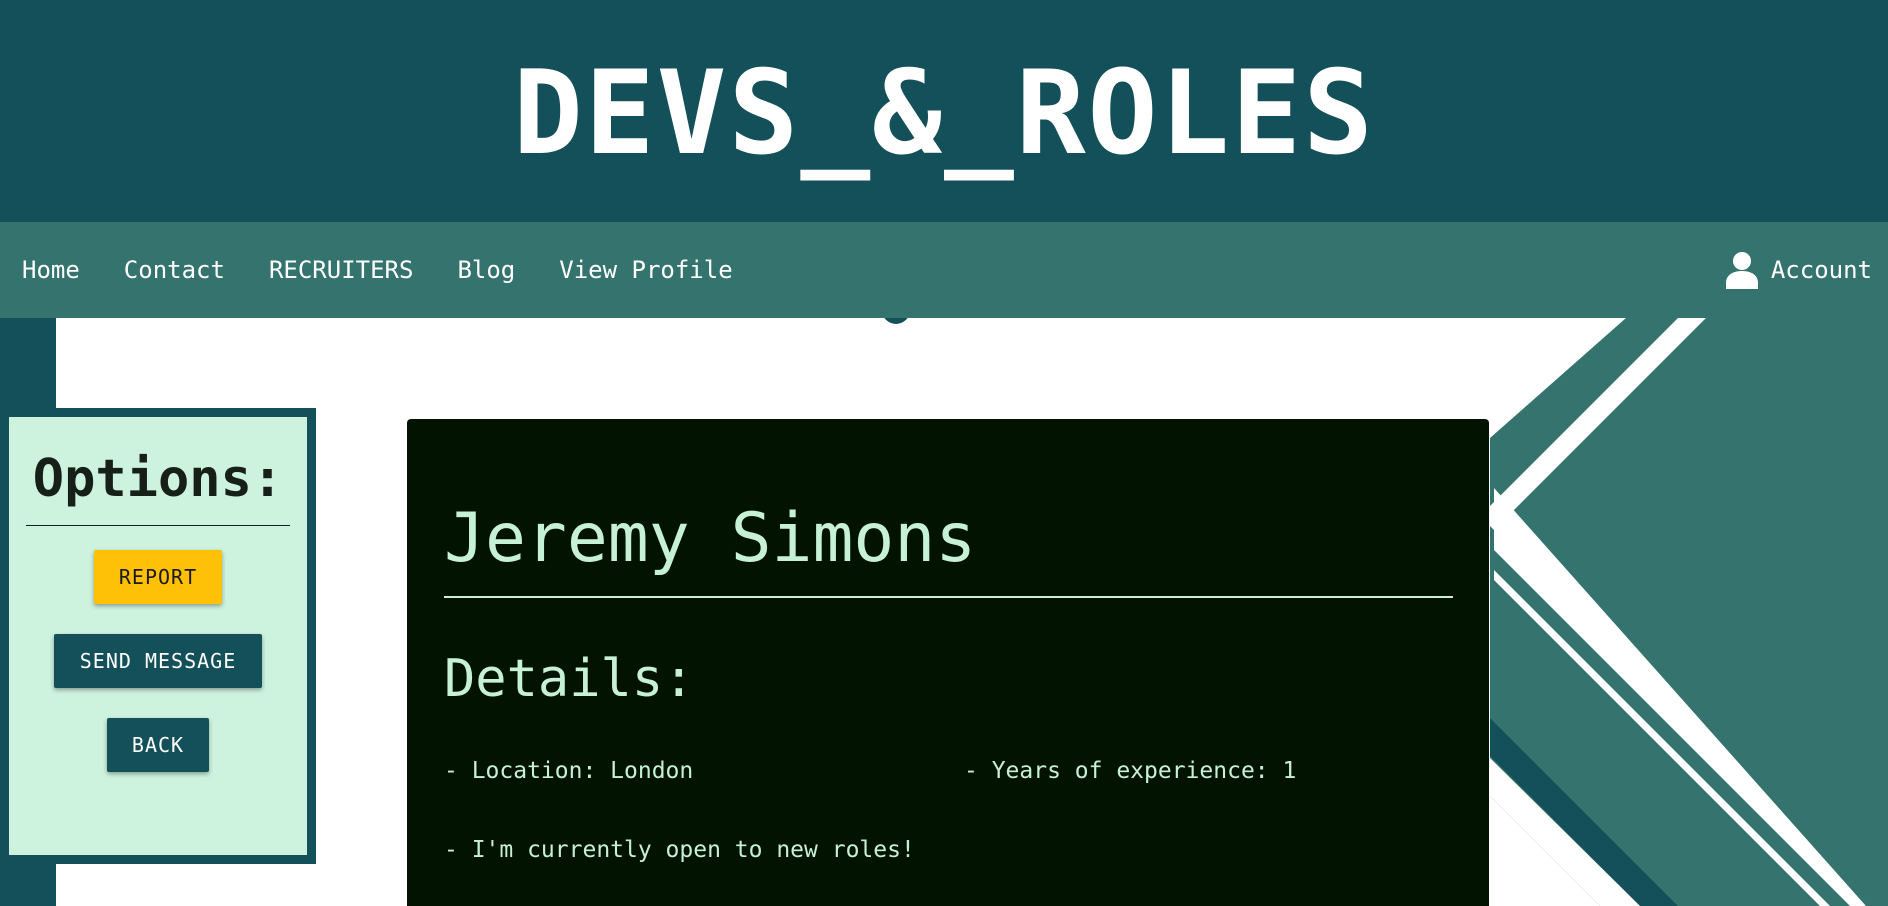  I want to click on options-divider, so click(158, 525).